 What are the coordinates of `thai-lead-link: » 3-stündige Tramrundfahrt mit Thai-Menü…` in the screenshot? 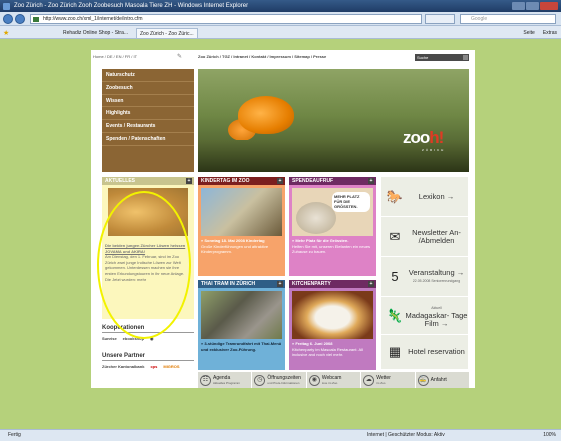 It's located at (241, 346).